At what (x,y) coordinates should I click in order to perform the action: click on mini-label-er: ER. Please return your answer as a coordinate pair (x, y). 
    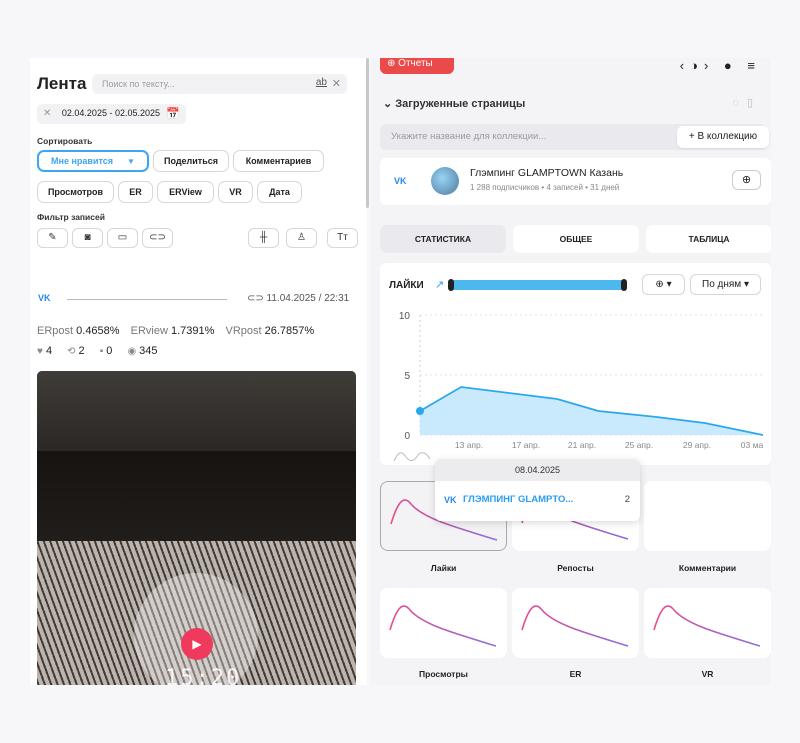
    Looking at the image, I should click on (575, 674).